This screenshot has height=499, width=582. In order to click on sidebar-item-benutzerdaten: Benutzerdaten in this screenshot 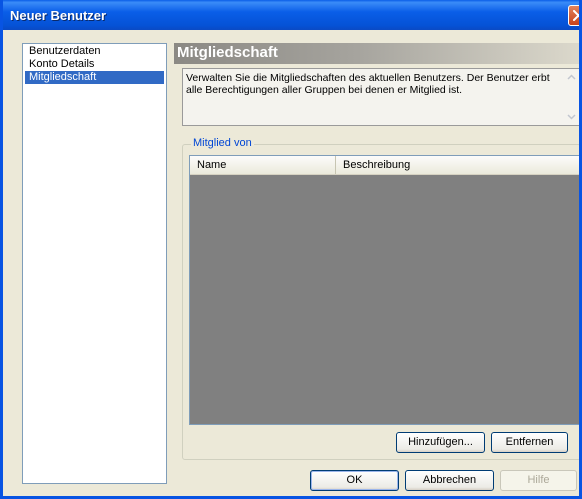, I will do `click(94, 51)`.